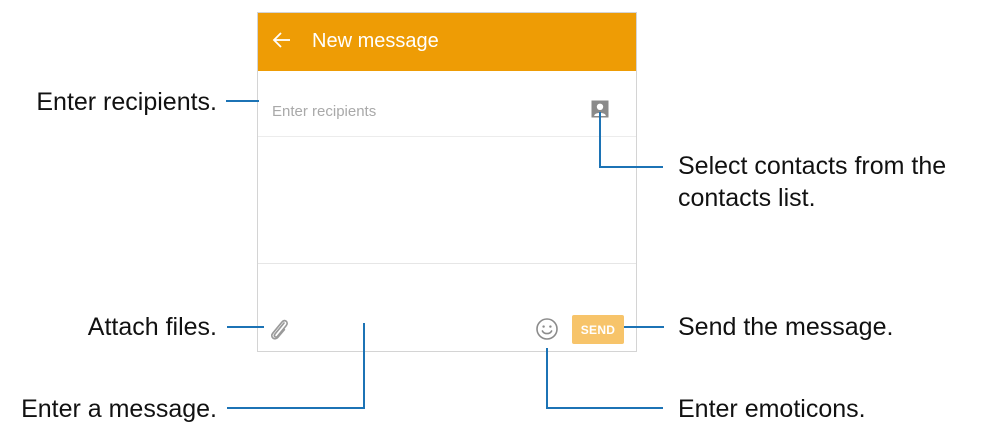  Describe the element at coordinates (447, 200) in the screenshot. I see `message-area` at that location.